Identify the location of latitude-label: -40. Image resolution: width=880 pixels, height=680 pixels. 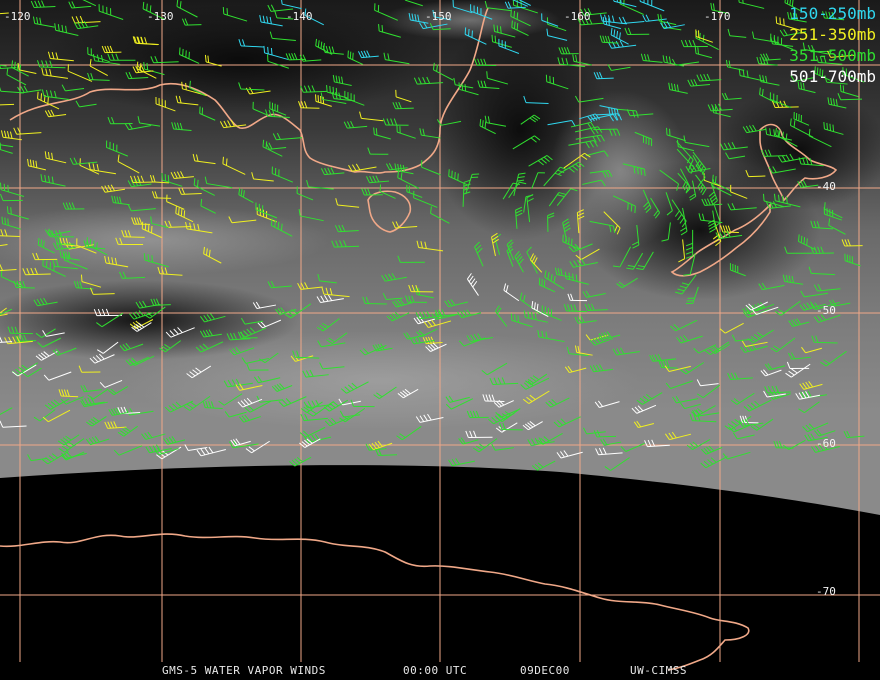
(826, 186).